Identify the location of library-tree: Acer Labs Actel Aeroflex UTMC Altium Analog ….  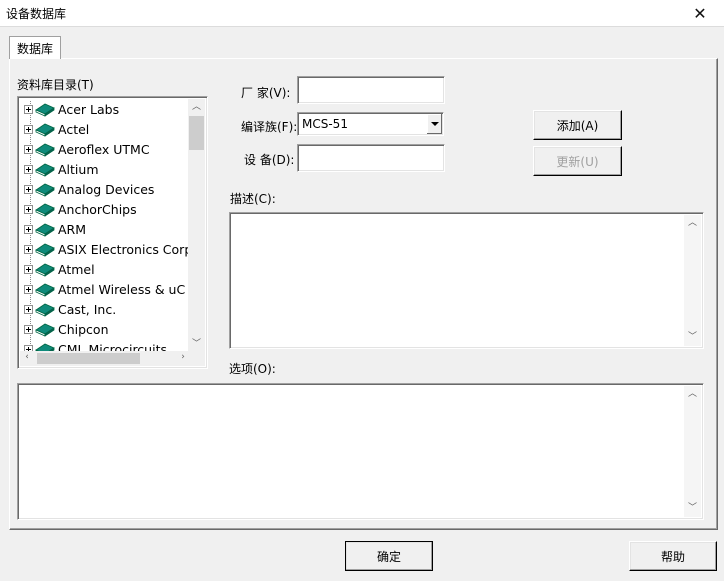
(112, 232).